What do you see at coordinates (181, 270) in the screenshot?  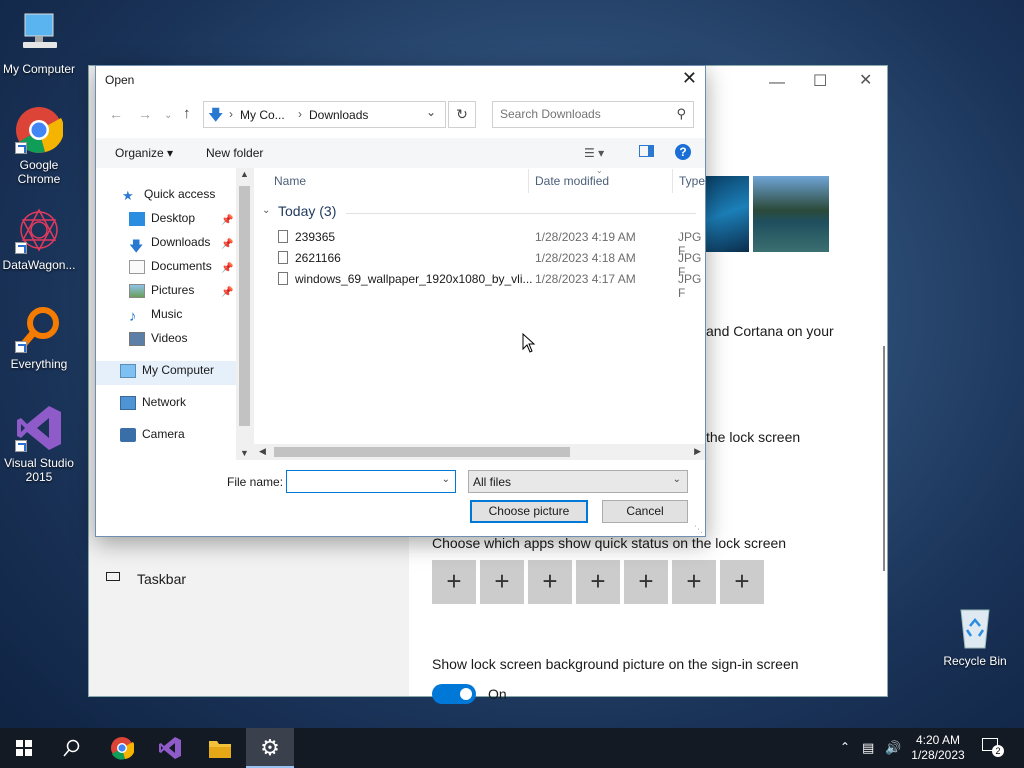 I see `nav-item-documents: Documents 📌` at bounding box center [181, 270].